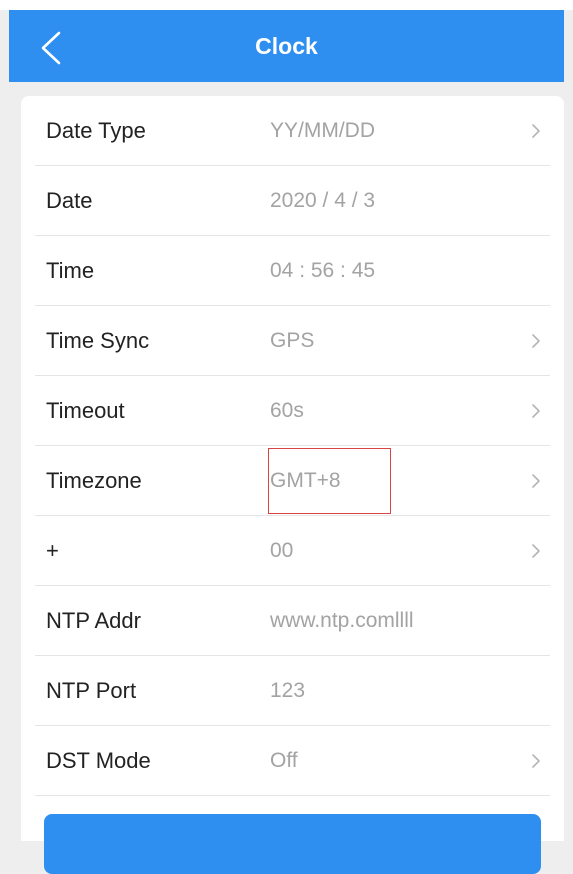 The height and width of the screenshot is (874, 573). What do you see at coordinates (91, 690) in the screenshot?
I see `setting-label: NTP Port` at bounding box center [91, 690].